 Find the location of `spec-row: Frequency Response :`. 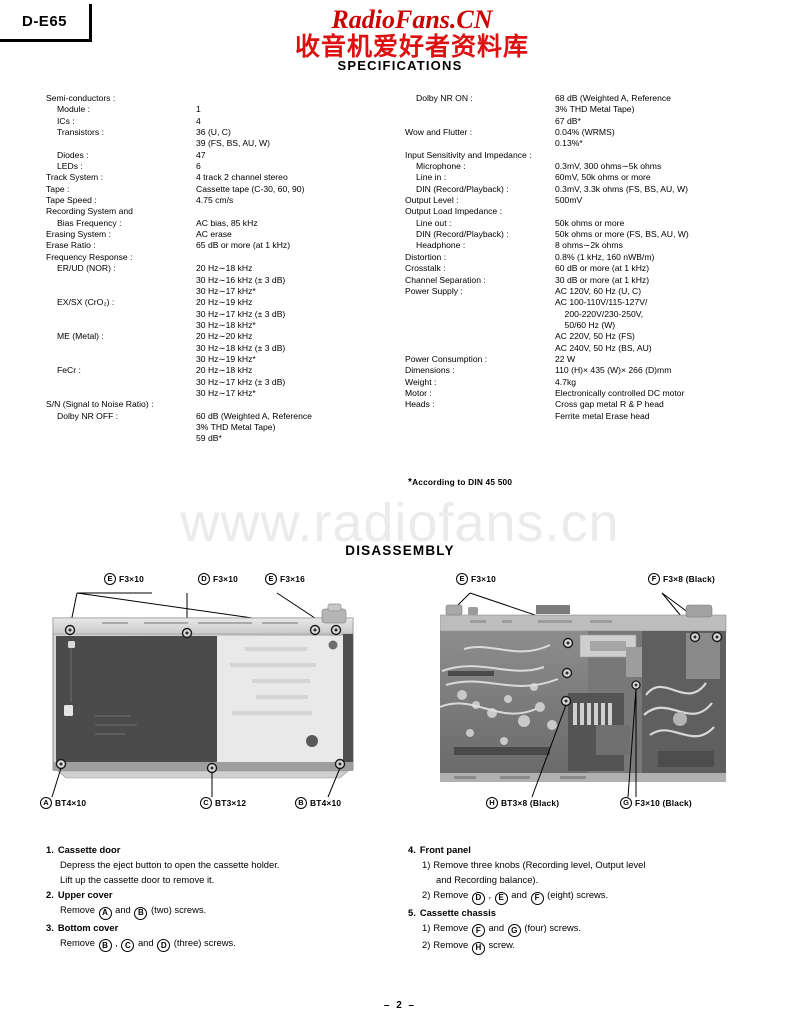

spec-row: Frequency Response : is located at coordinates (216, 257).